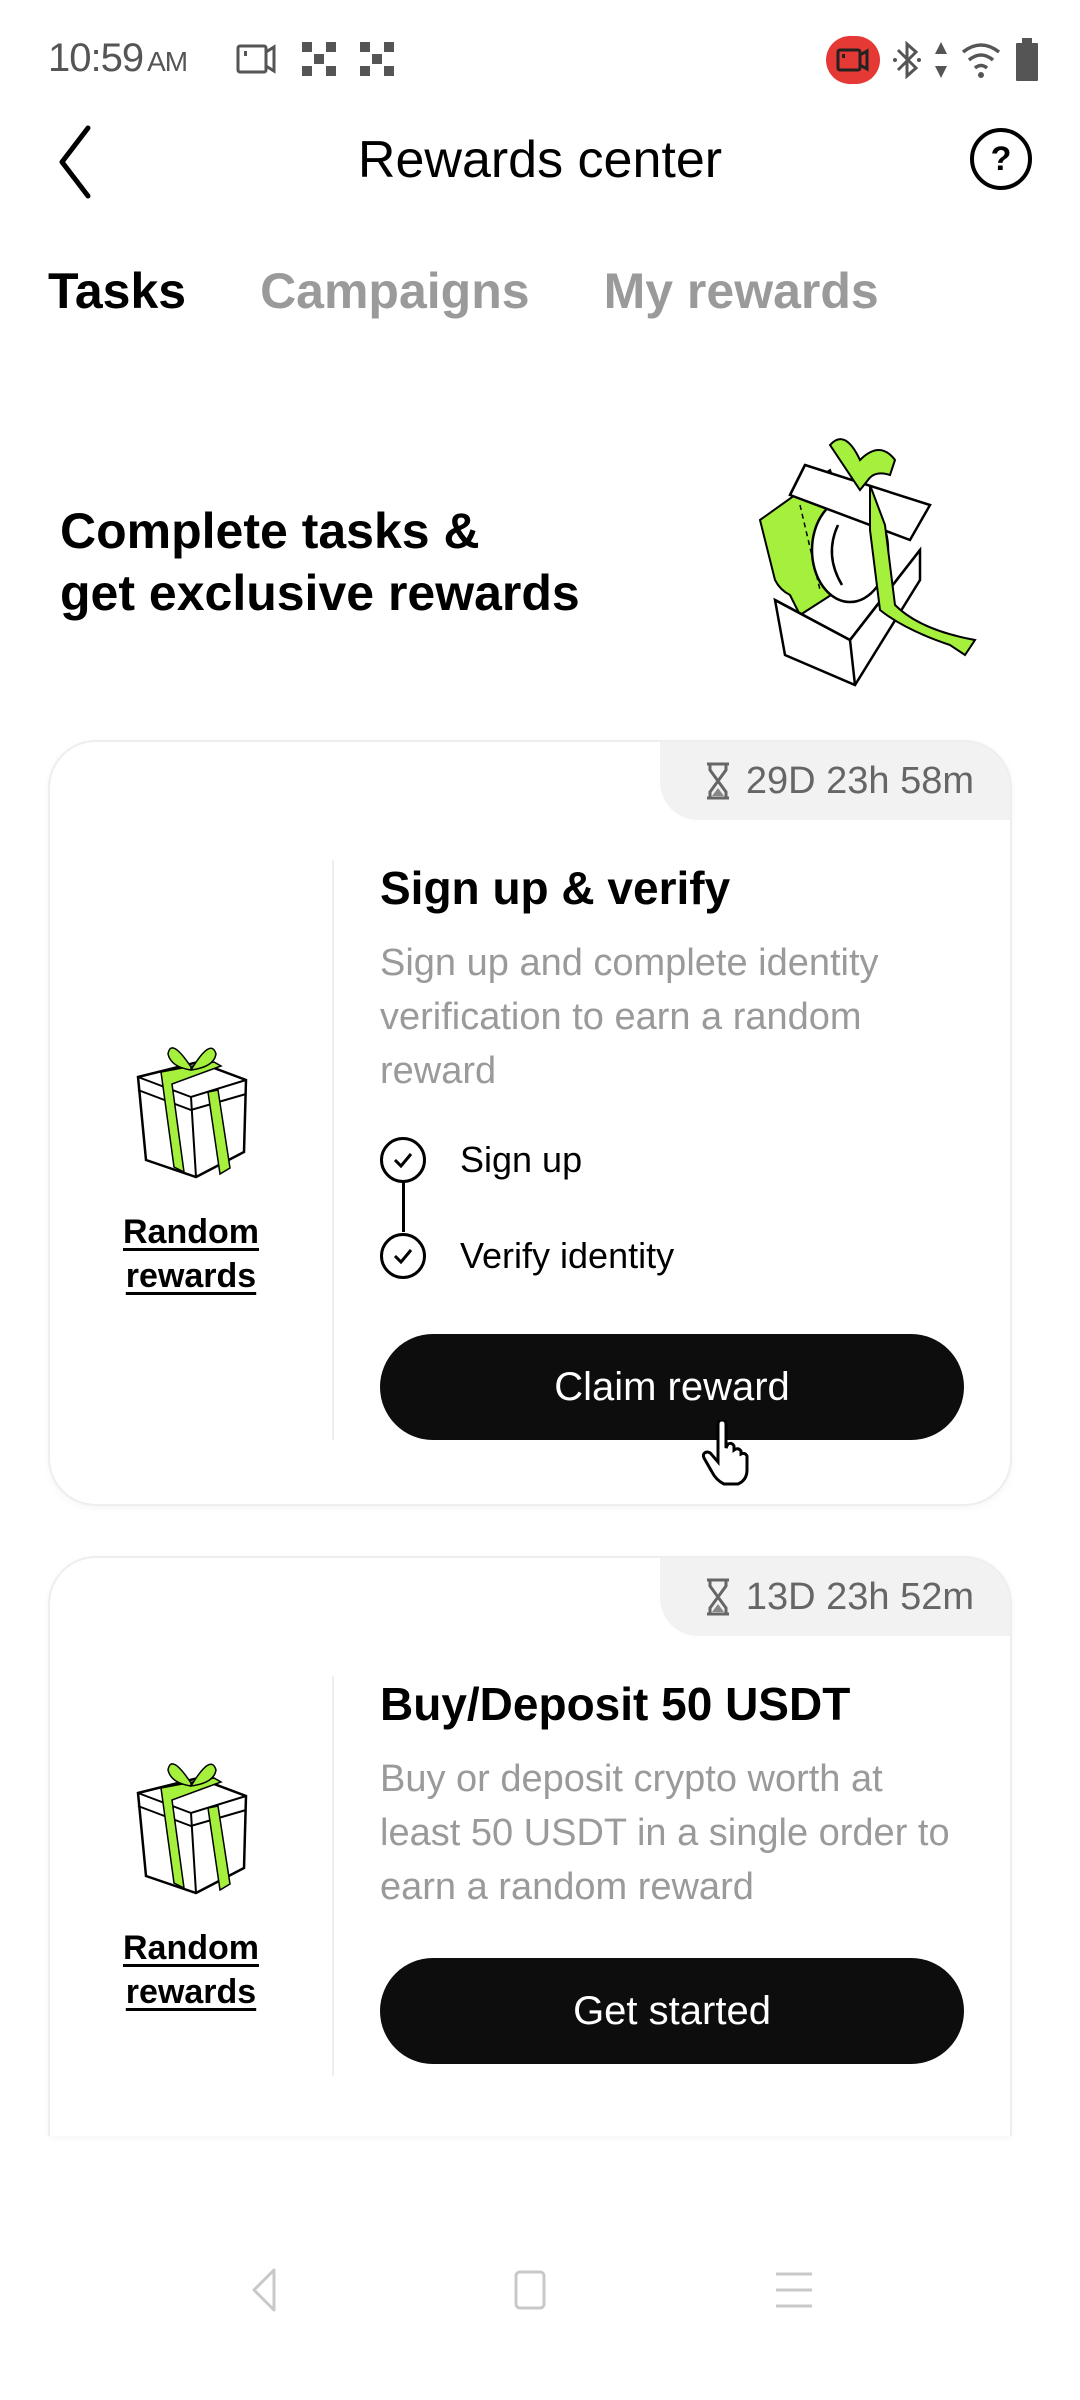 Image resolution: width=1080 pixels, height=2400 pixels. I want to click on home-nav-icon, so click(530, 2290).